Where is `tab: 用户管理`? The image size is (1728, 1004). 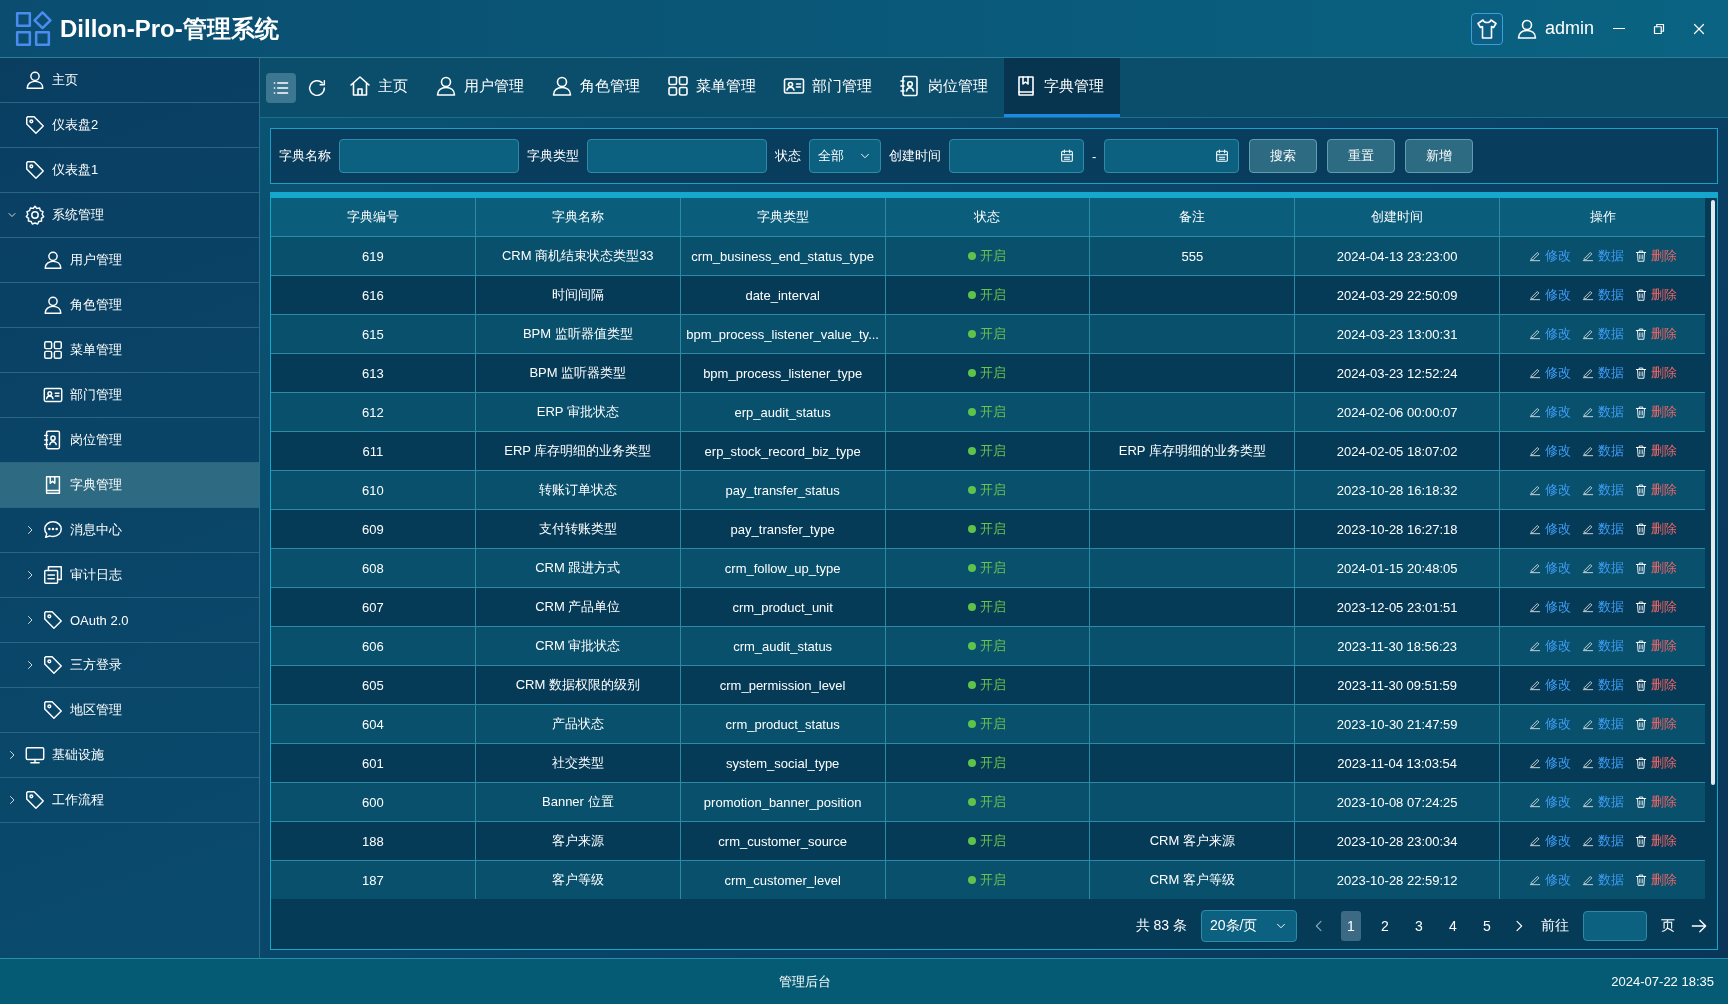
tab: 用户管理 is located at coordinates (482, 87).